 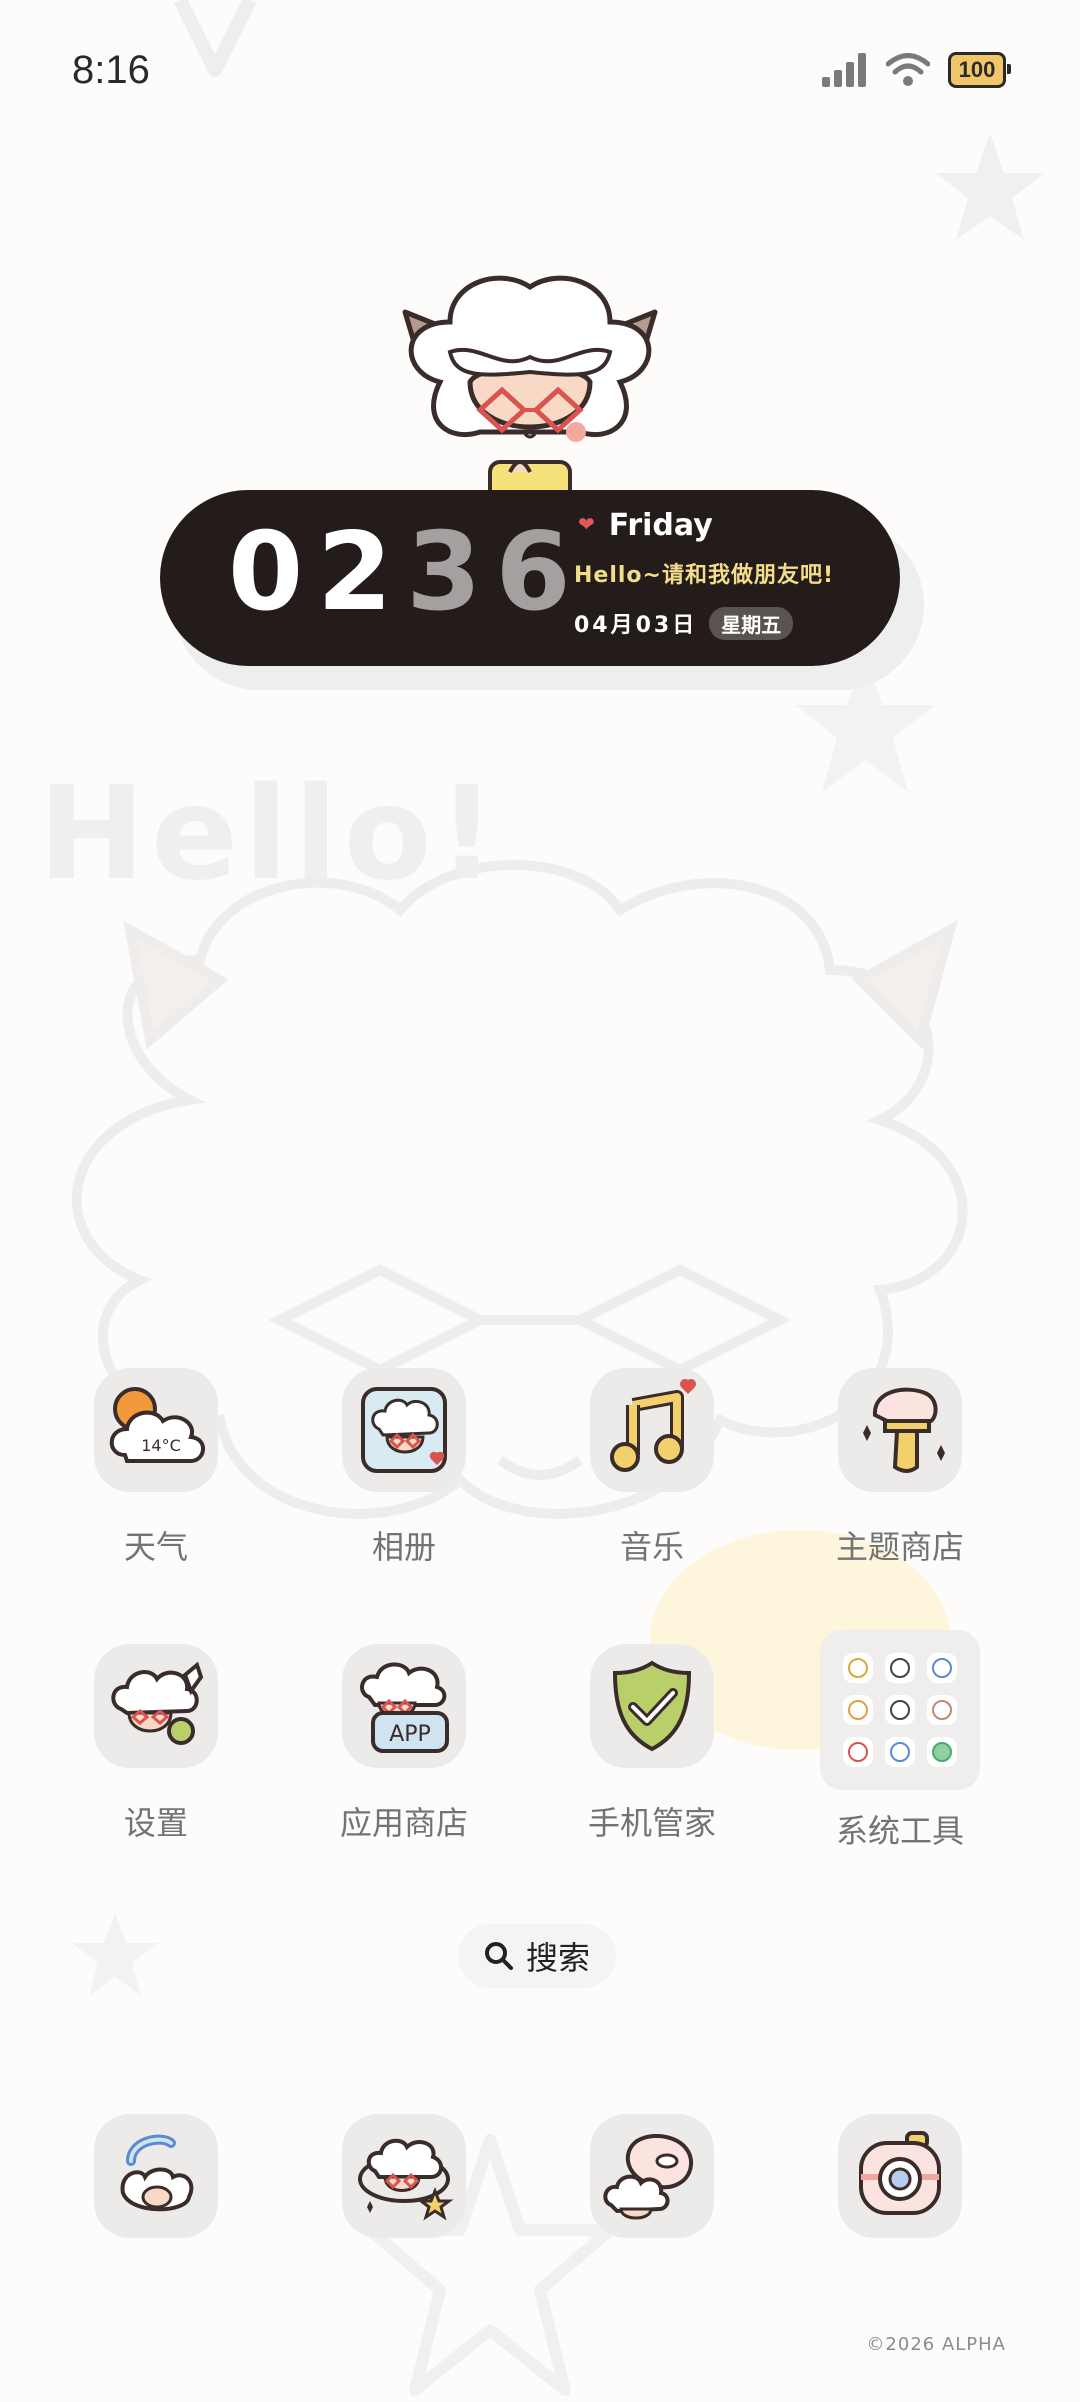 I want to click on battery-icon: 100, so click(x=979, y=70).